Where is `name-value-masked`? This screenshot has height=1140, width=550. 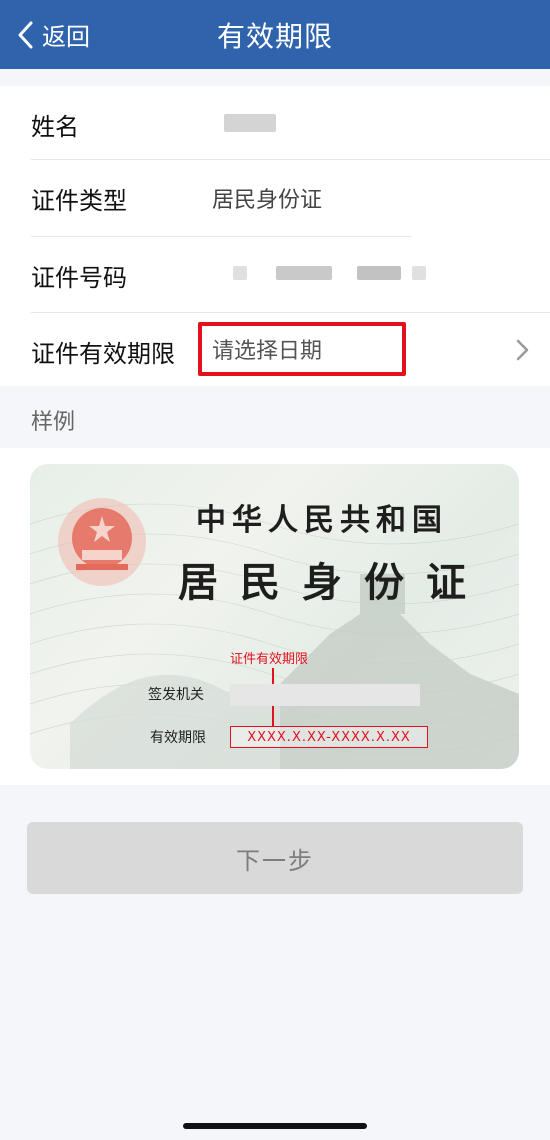 name-value-masked is located at coordinates (250, 123).